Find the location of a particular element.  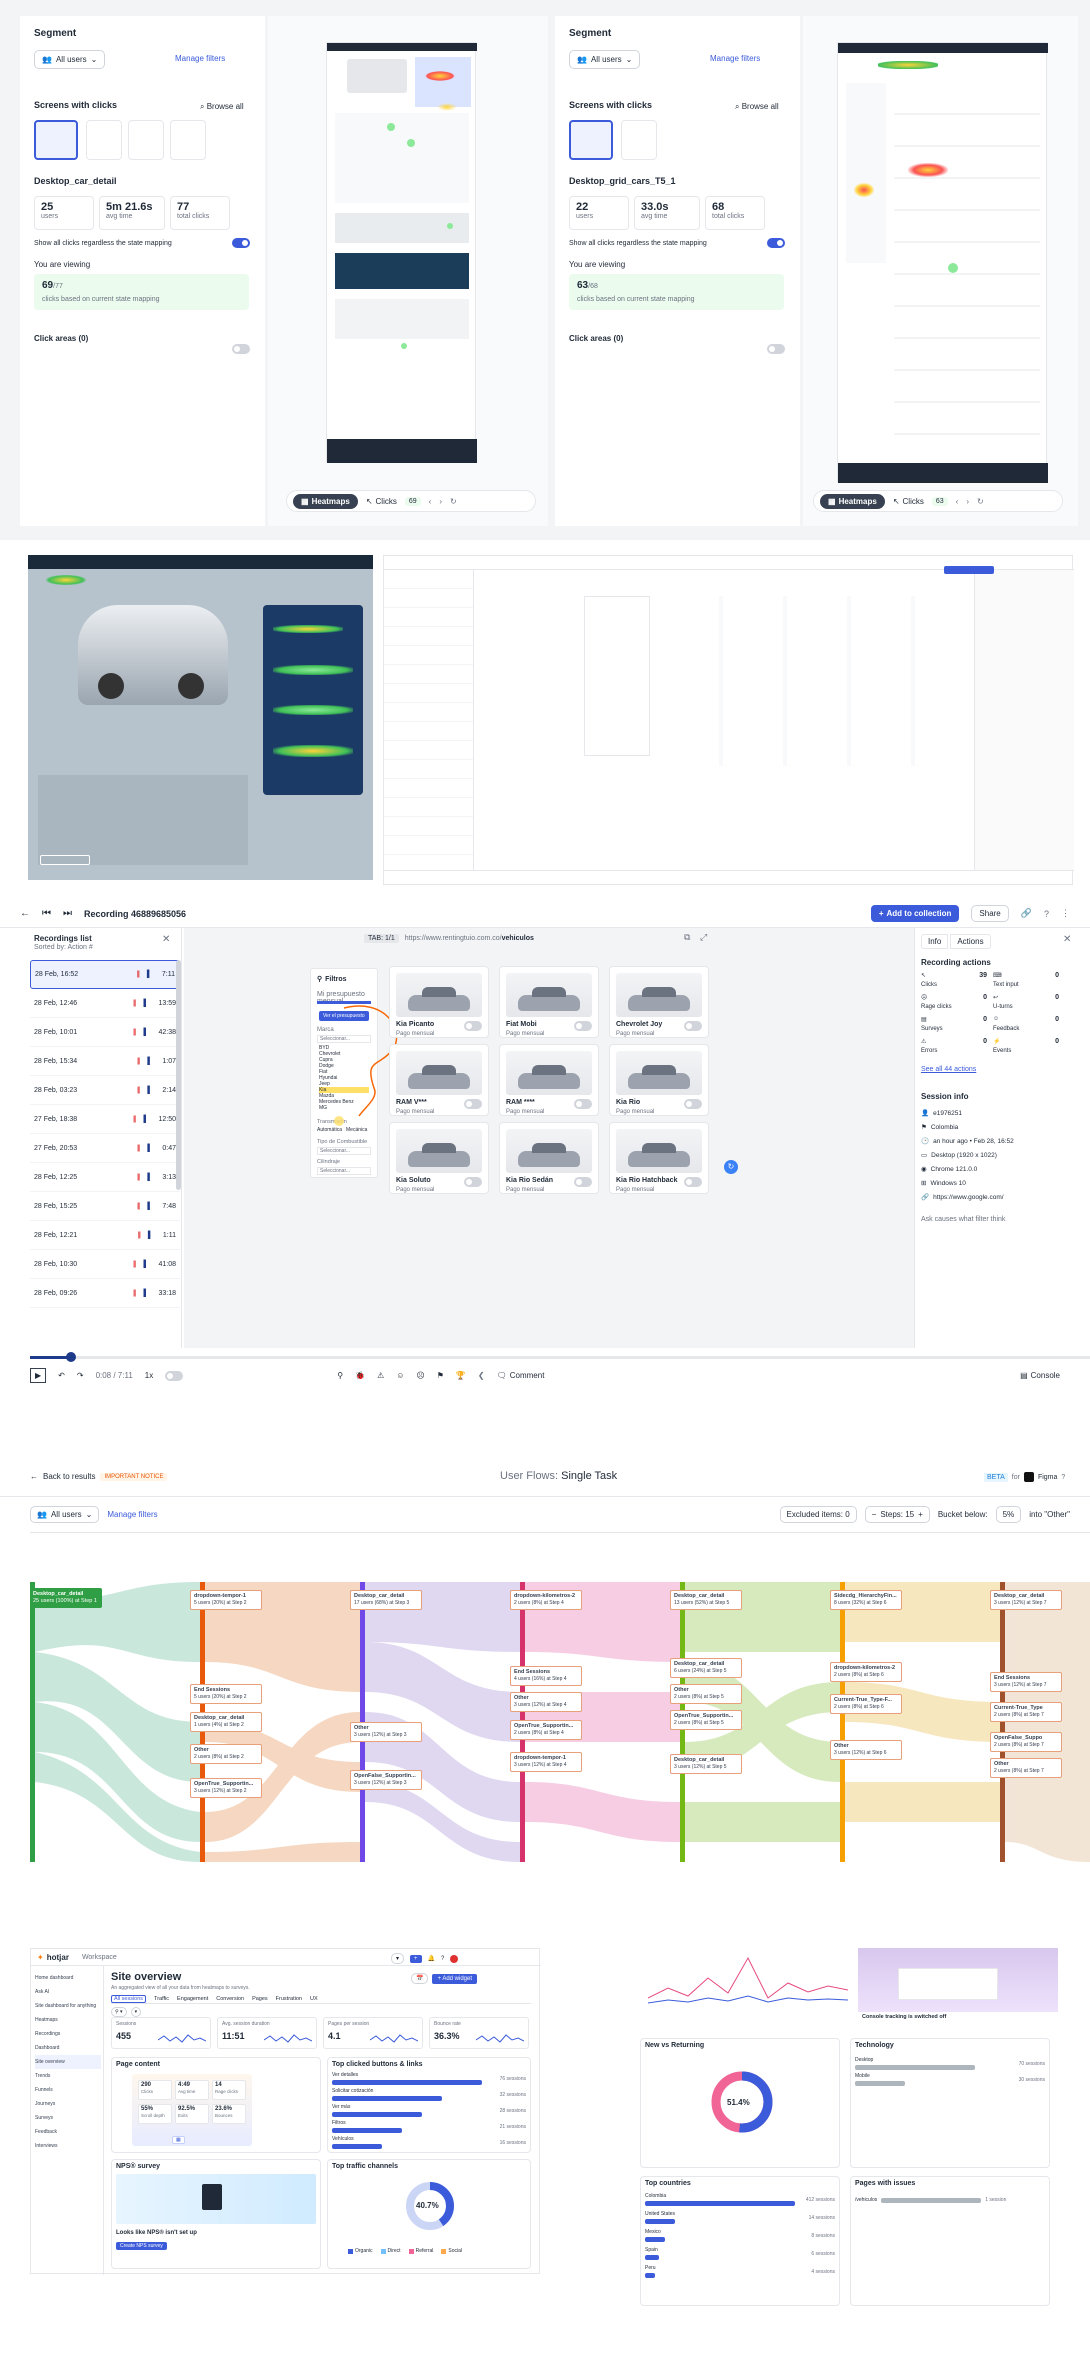

action-stat: ↖ 39 Clicks is located at coordinates (955, 982).